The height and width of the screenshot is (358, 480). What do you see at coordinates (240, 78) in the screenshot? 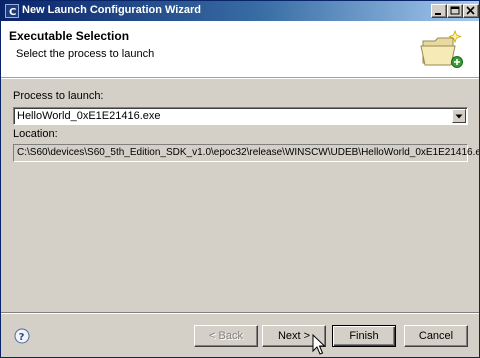
I see `banner-divider` at bounding box center [240, 78].